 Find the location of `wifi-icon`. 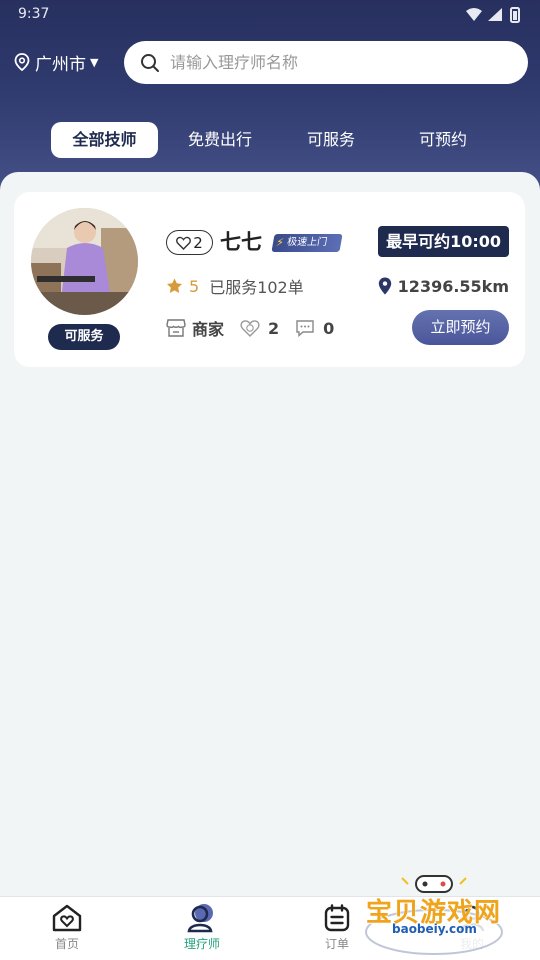

wifi-icon is located at coordinates (474, 14).